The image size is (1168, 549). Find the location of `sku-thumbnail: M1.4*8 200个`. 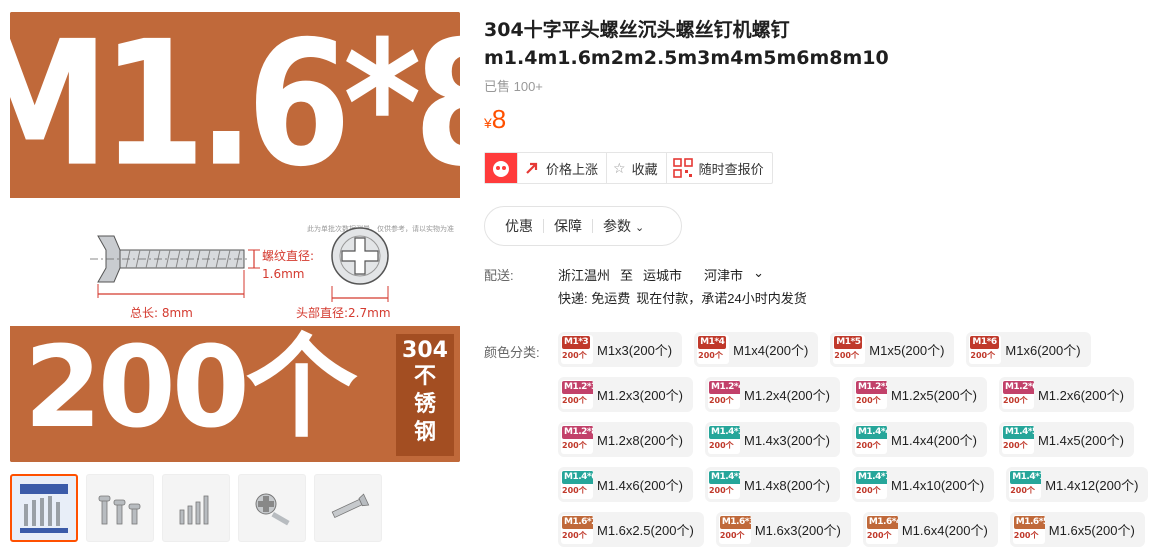

sku-thumbnail: M1.4*8 200个 is located at coordinates (723, 484).